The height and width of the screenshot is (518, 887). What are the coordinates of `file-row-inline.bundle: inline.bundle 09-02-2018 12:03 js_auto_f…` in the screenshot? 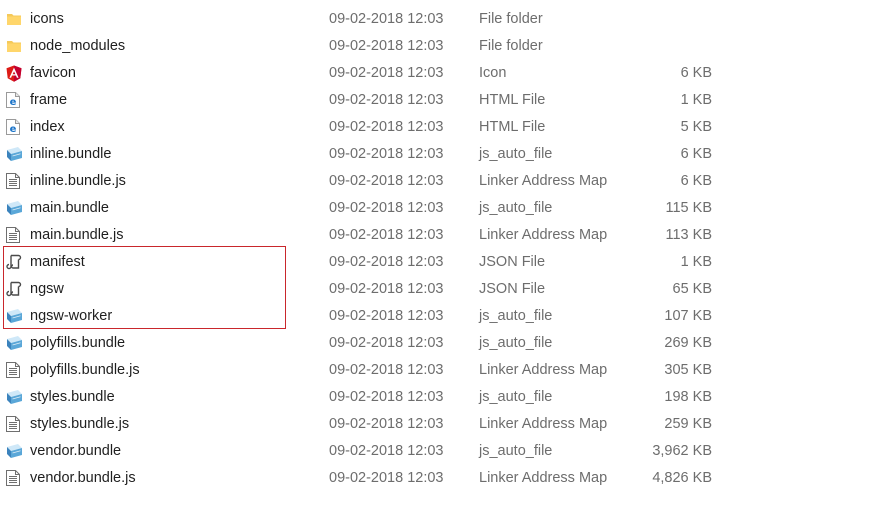 It's located at (443, 154).